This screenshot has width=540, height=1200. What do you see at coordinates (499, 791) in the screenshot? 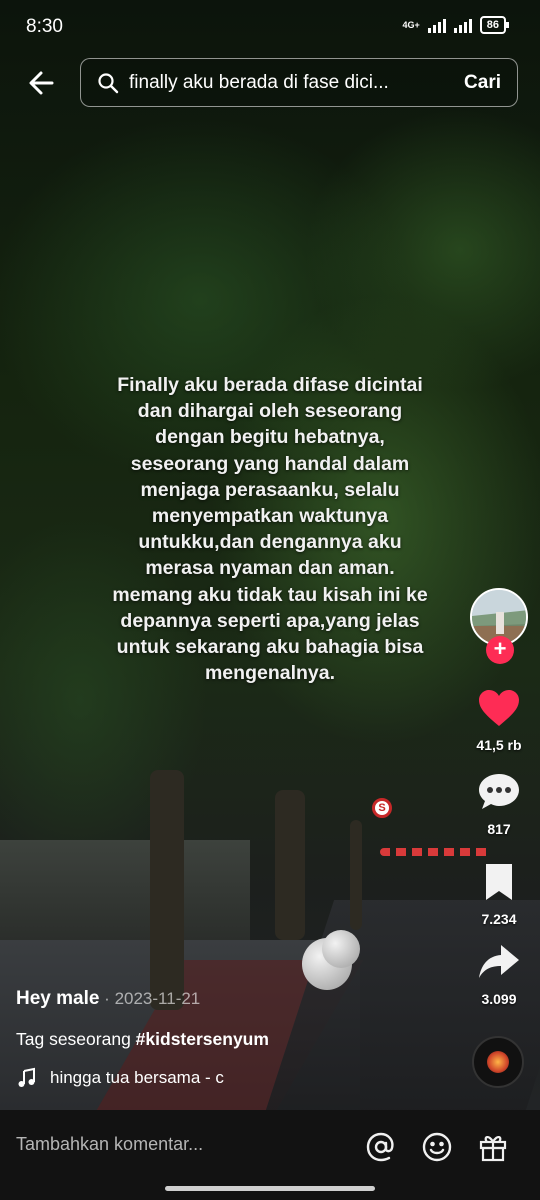
I see `comment-bubble-icon` at bounding box center [499, 791].